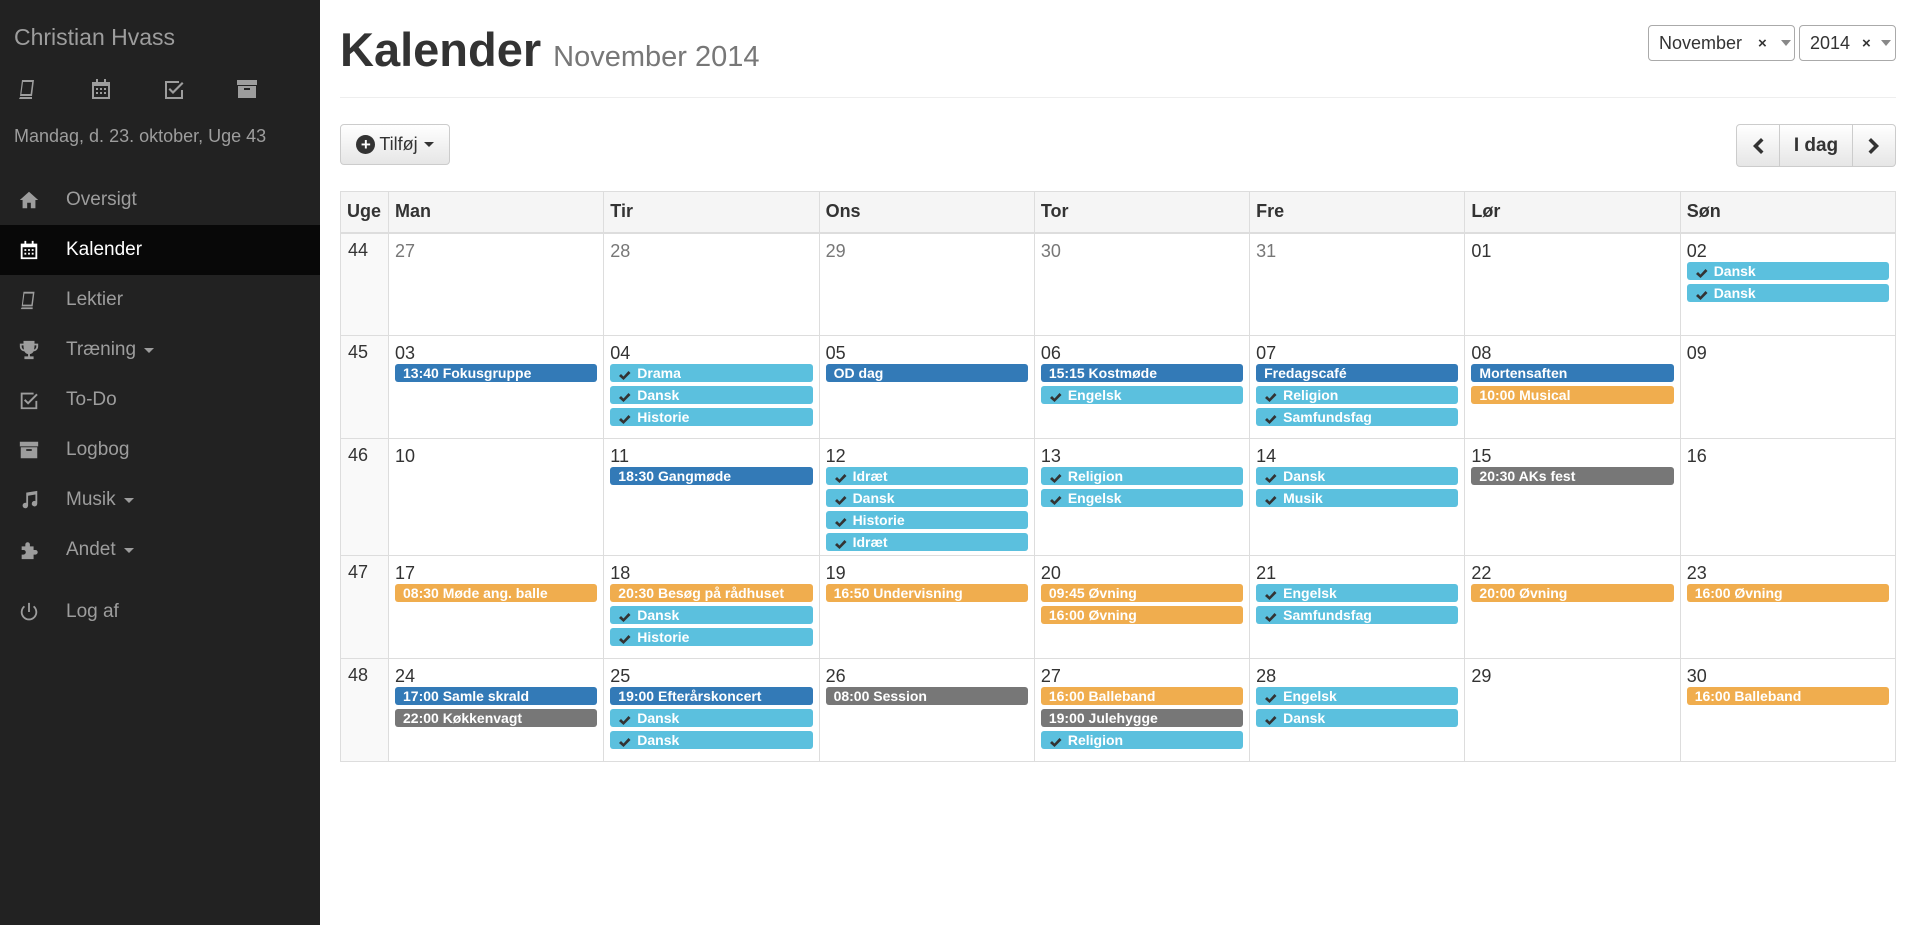  Describe the element at coordinates (1142, 284) in the screenshot. I see `day-cell: 30` at that location.